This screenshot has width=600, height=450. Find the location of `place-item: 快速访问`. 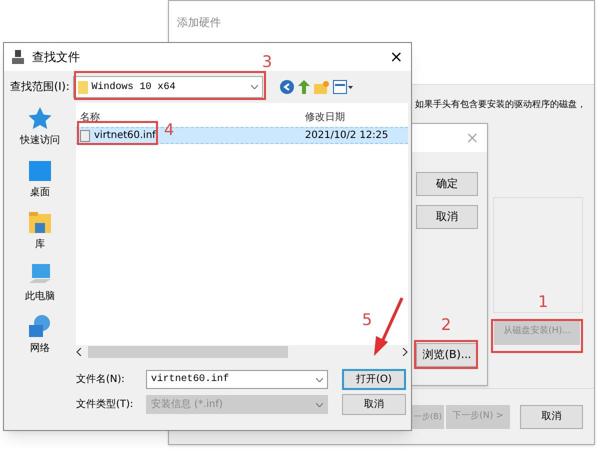

place-item: 快速访问 is located at coordinates (40, 126).